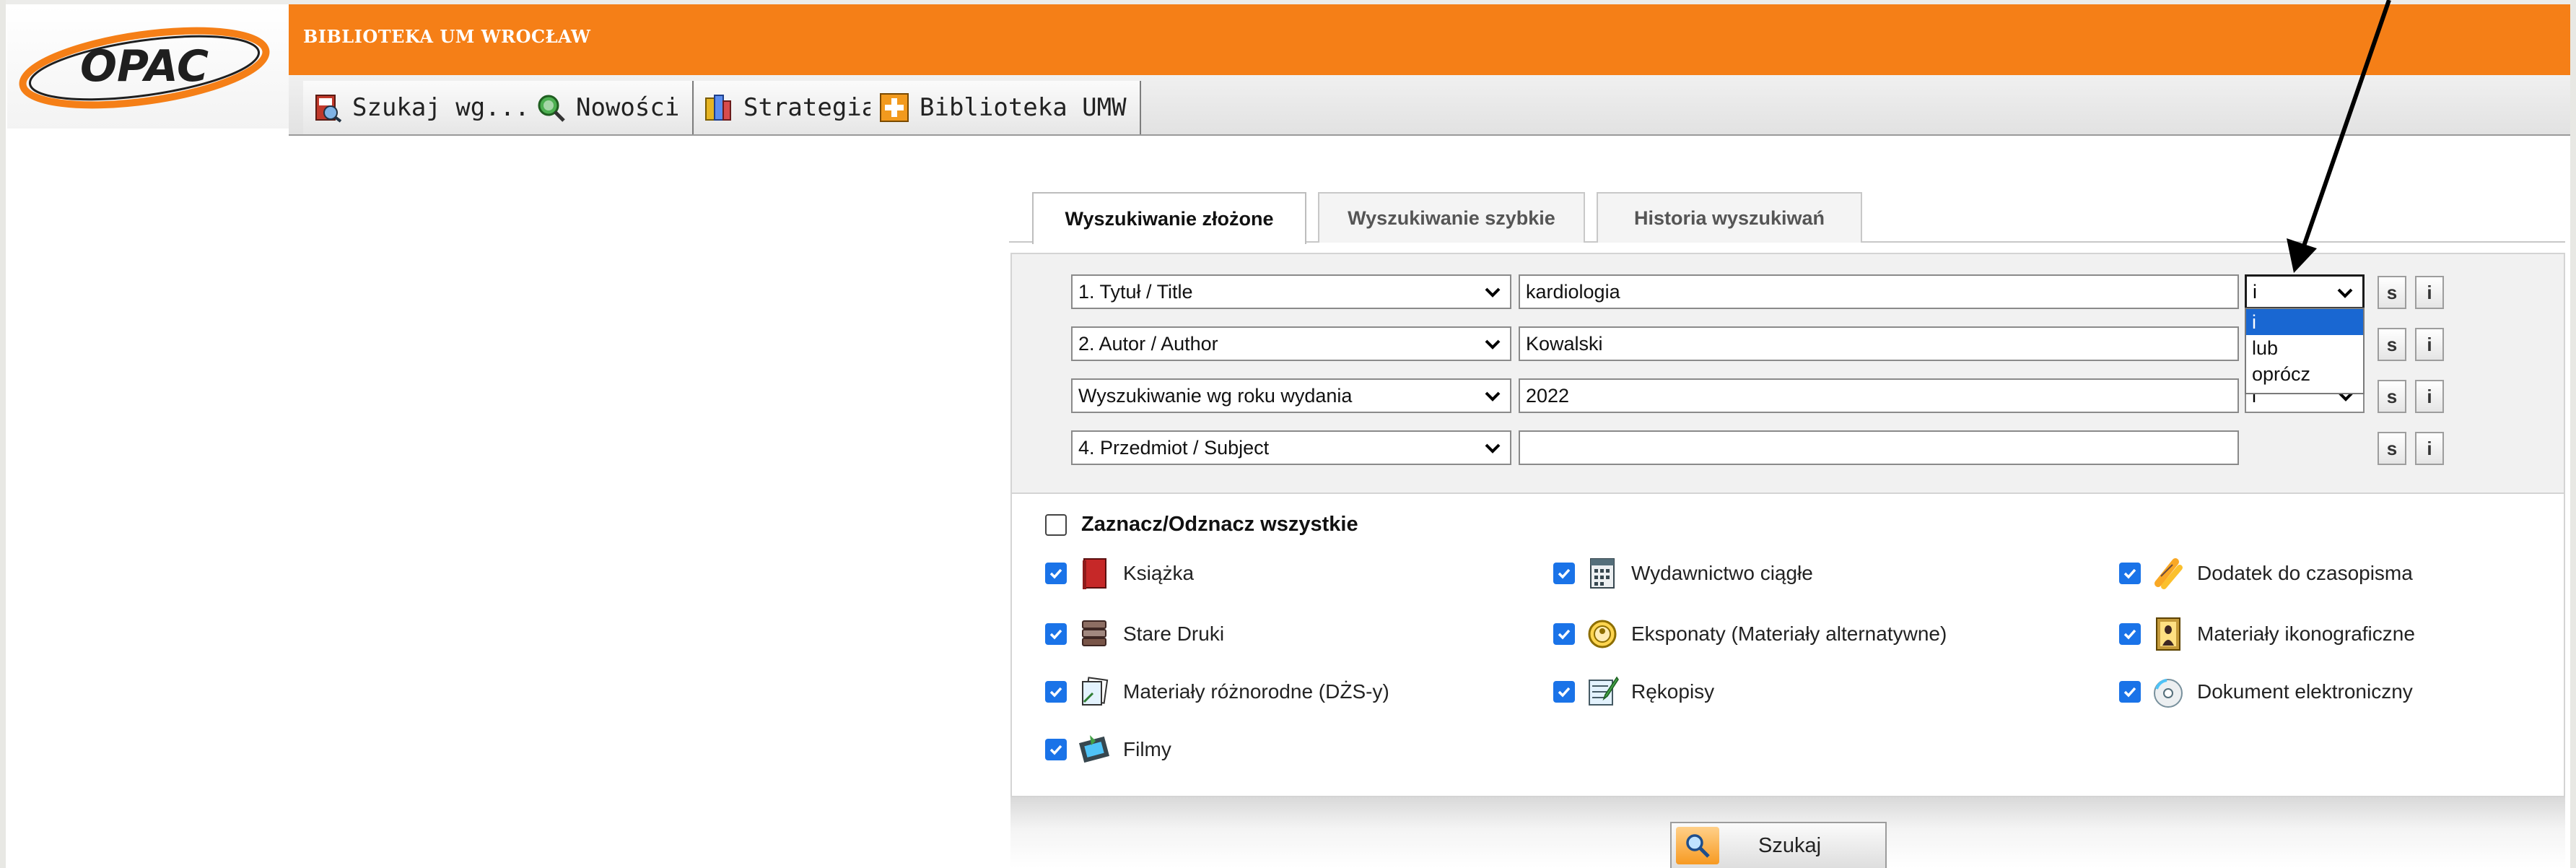 This screenshot has height=868, width=2576. I want to click on field-select-1: 1. Tytuł / Title, so click(1291, 291).